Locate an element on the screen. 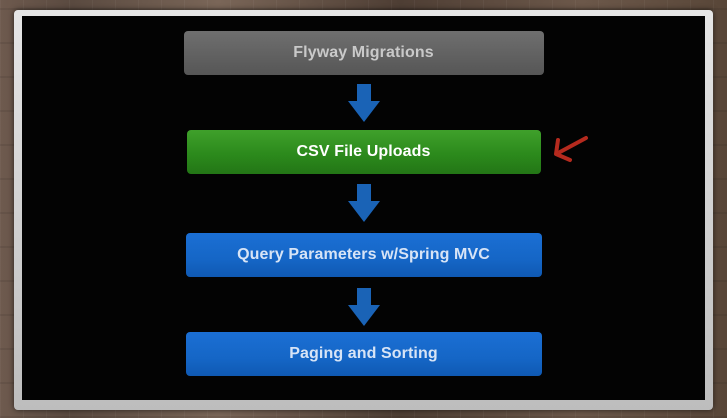 The width and height of the screenshot is (727, 418). step-csv-file-uploads: CSV File Uploads is located at coordinates (363, 152).